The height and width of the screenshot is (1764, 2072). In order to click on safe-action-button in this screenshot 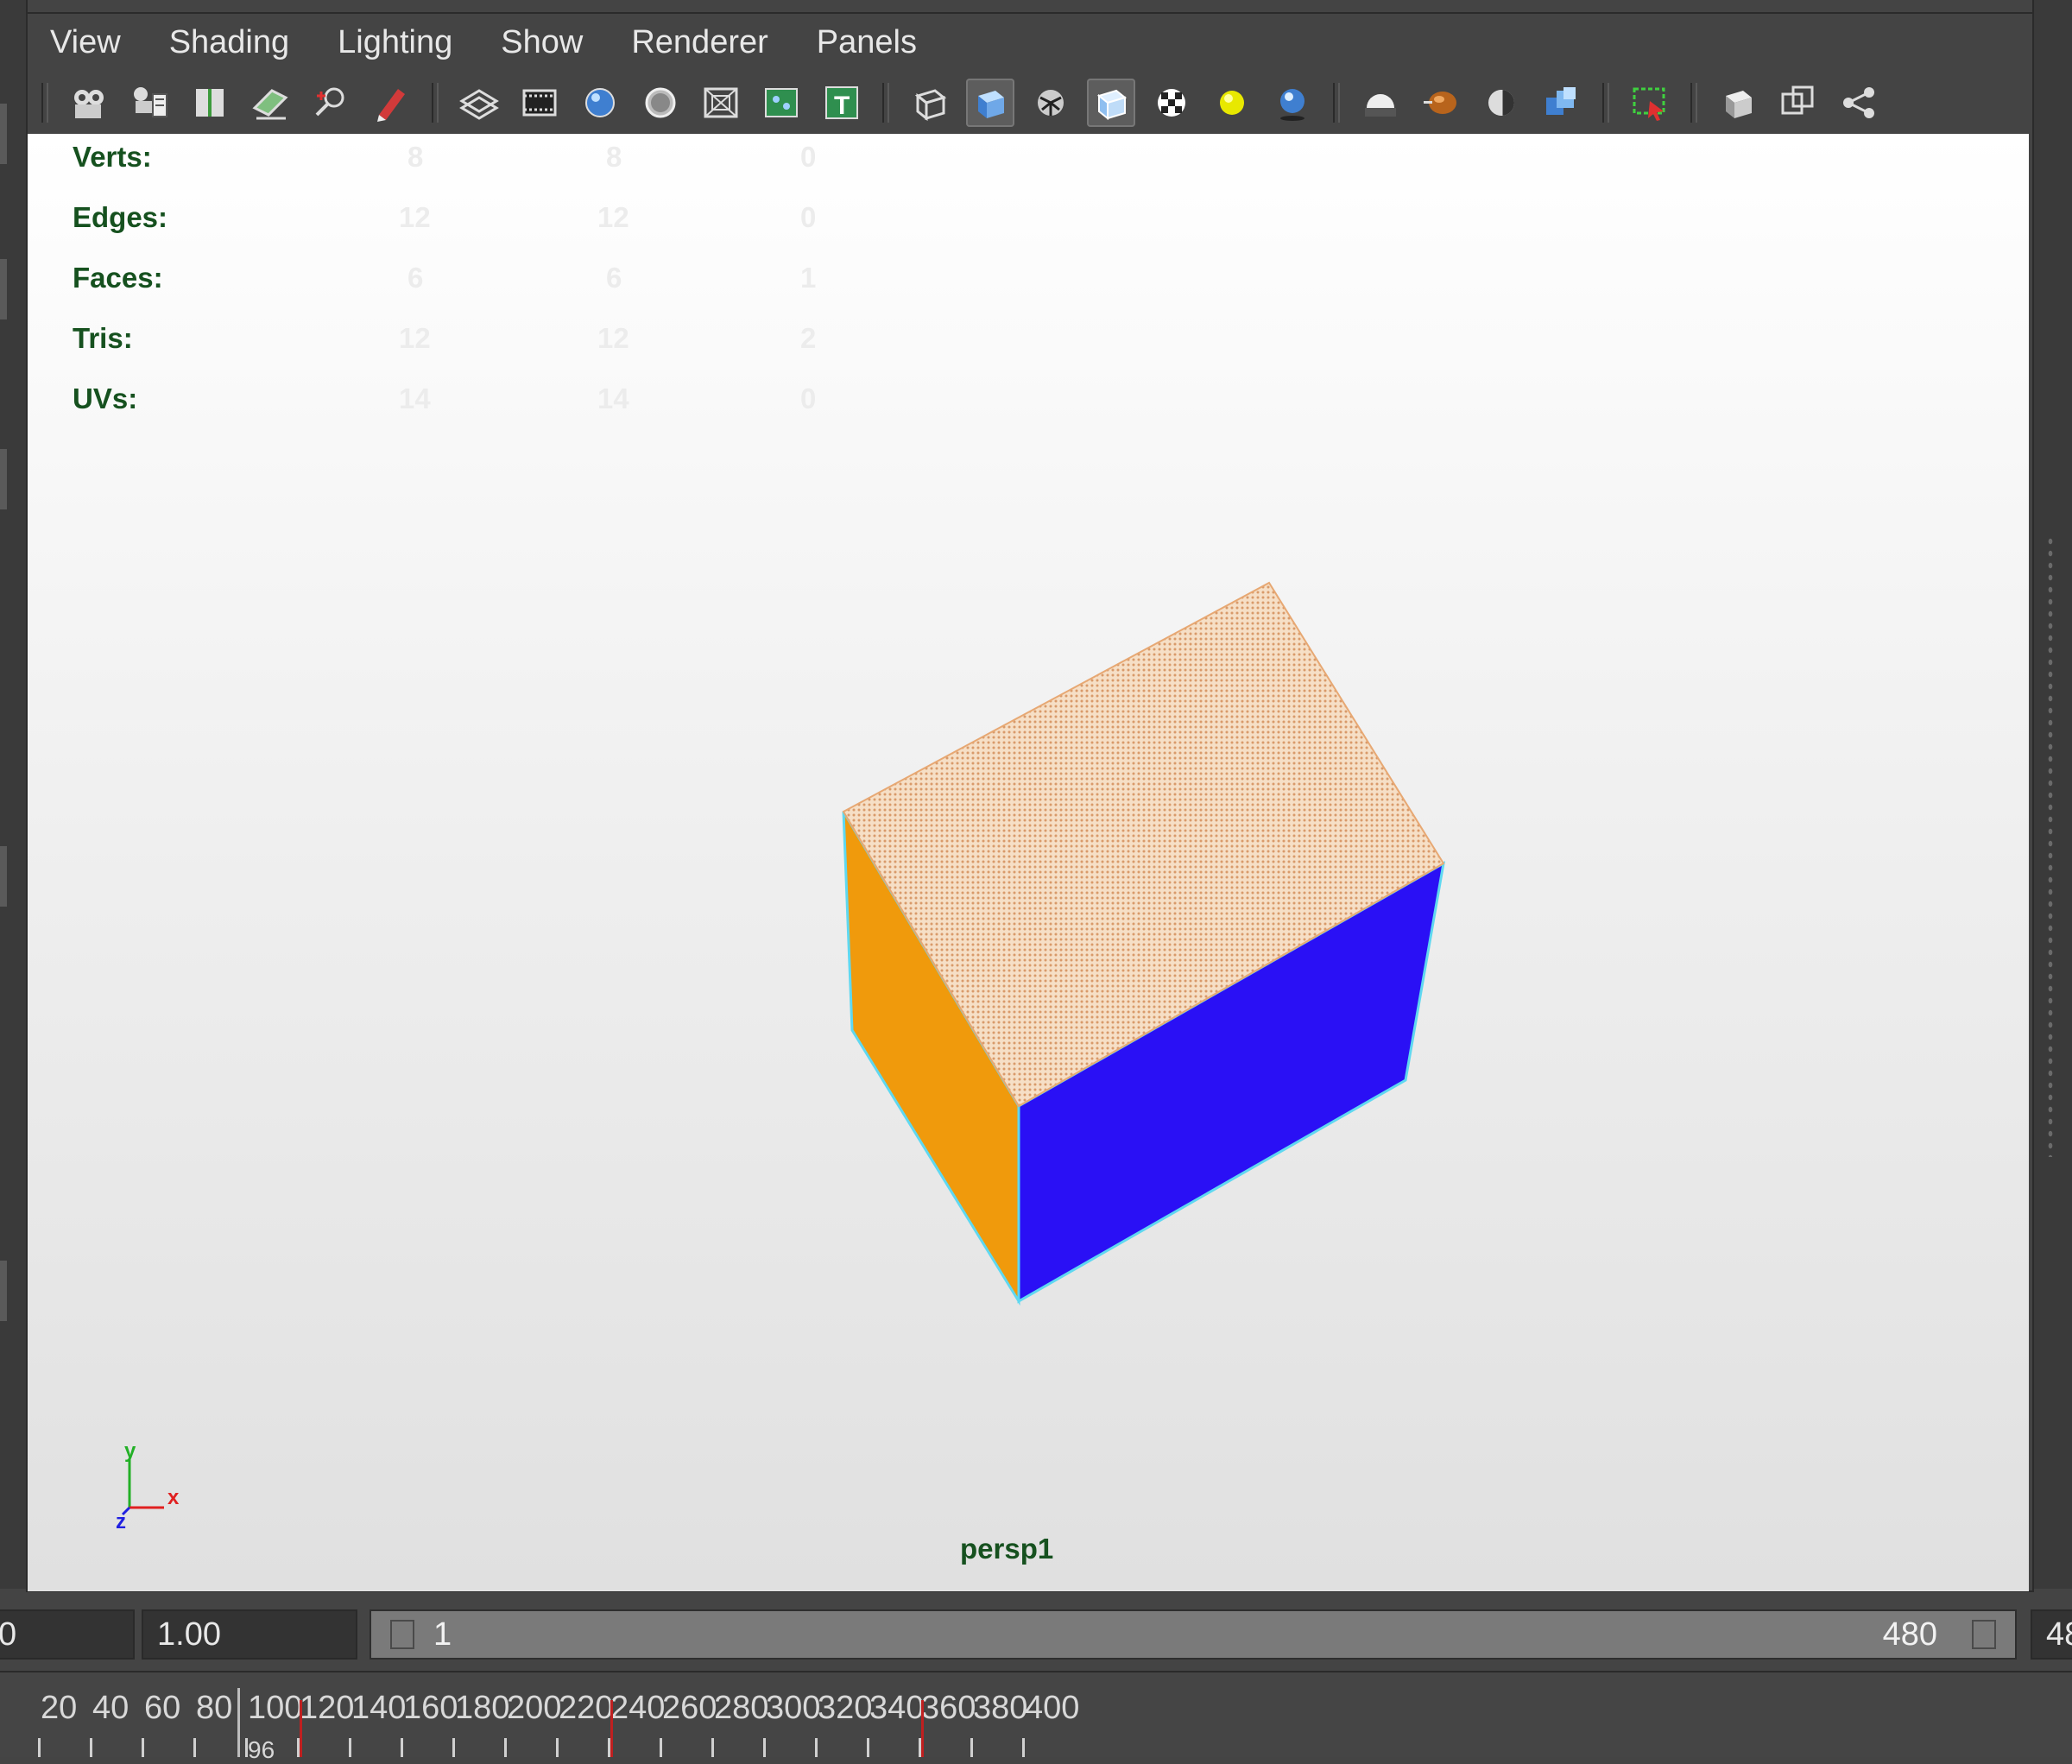, I will do `click(781, 103)`.